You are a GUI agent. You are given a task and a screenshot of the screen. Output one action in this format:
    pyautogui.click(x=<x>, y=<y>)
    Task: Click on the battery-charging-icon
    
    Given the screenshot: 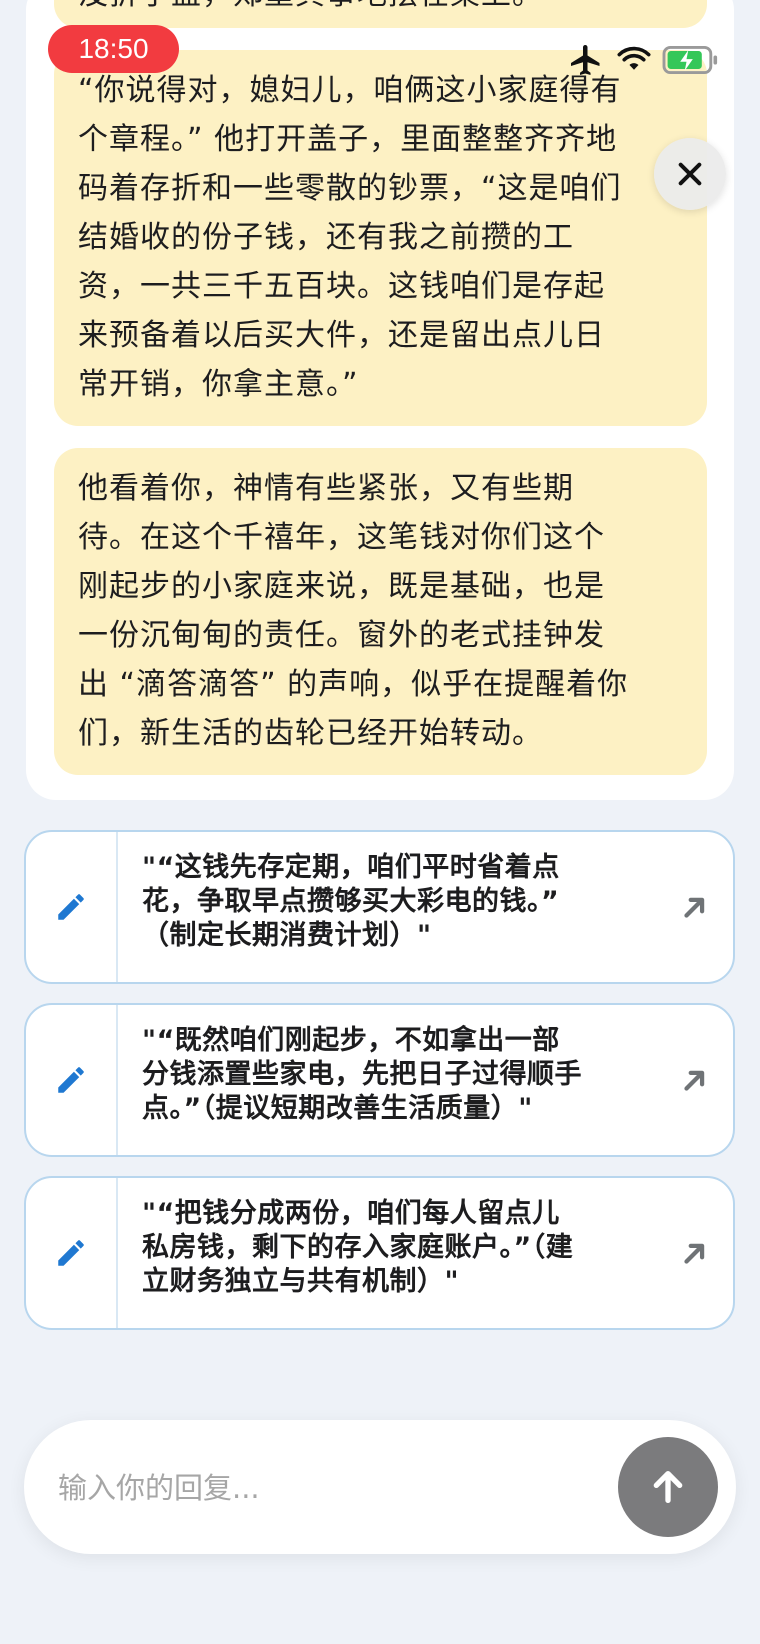 What is the action you would take?
    pyautogui.click(x=690, y=60)
    